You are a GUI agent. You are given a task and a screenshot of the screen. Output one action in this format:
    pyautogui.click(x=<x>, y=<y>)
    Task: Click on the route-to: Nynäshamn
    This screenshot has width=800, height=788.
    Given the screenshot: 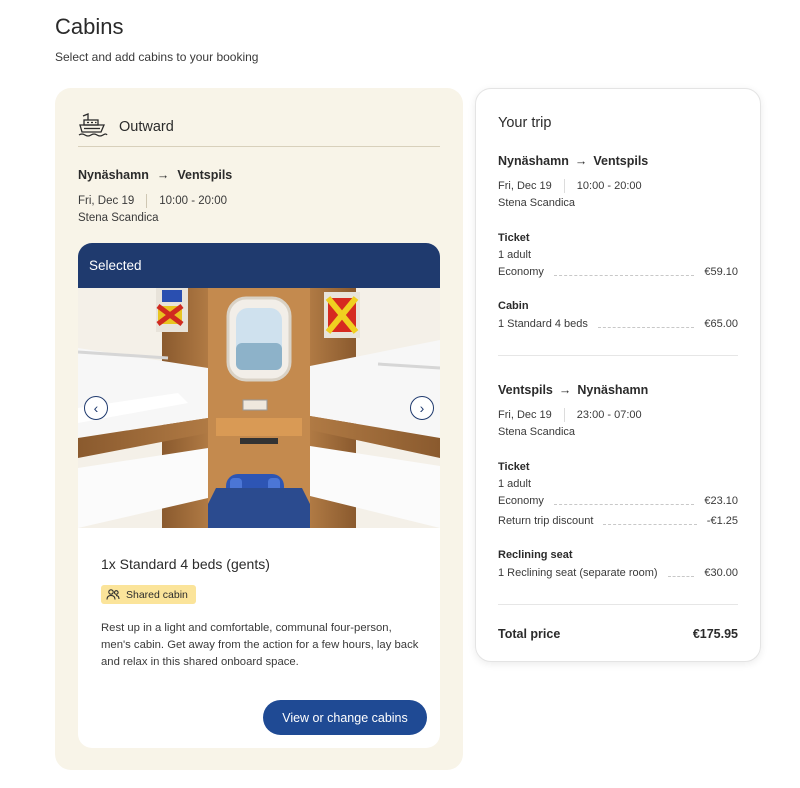 What is the action you would take?
    pyautogui.click(x=613, y=390)
    